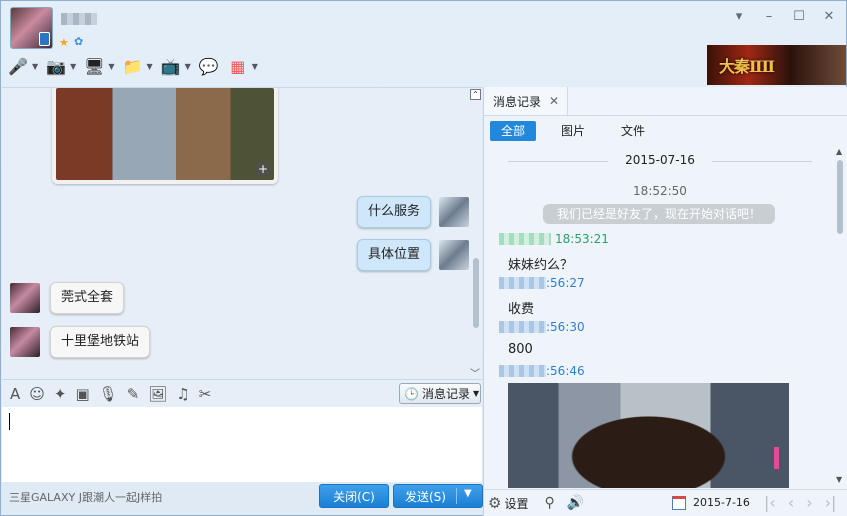 The width and height of the screenshot is (847, 516). What do you see at coordinates (575, 503) in the screenshot?
I see `speaker-icon: 🔊` at bounding box center [575, 503].